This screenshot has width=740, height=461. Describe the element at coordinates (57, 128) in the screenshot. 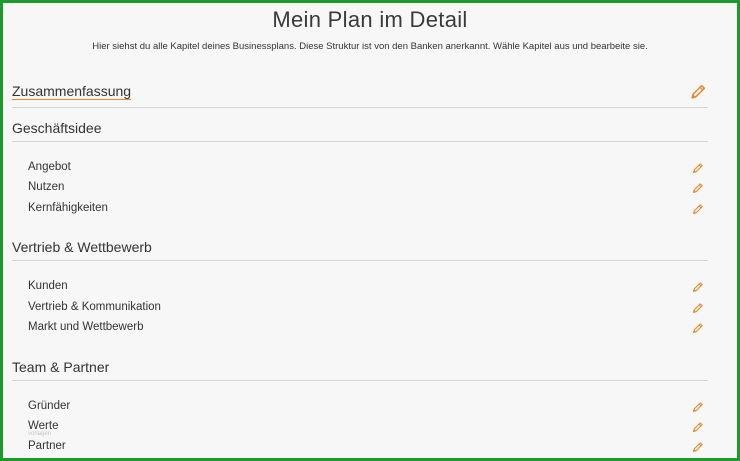

I see `section-title-geschaeftsidee: Geschäftsidee` at that location.